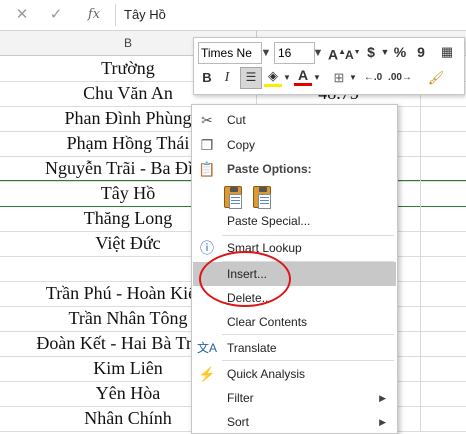 Image resolution: width=466 pixels, height=434 pixels. What do you see at coordinates (145, 14) in the screenshot?
I see `formula-input: Tây Hồ` at bounding box center [145, 14].